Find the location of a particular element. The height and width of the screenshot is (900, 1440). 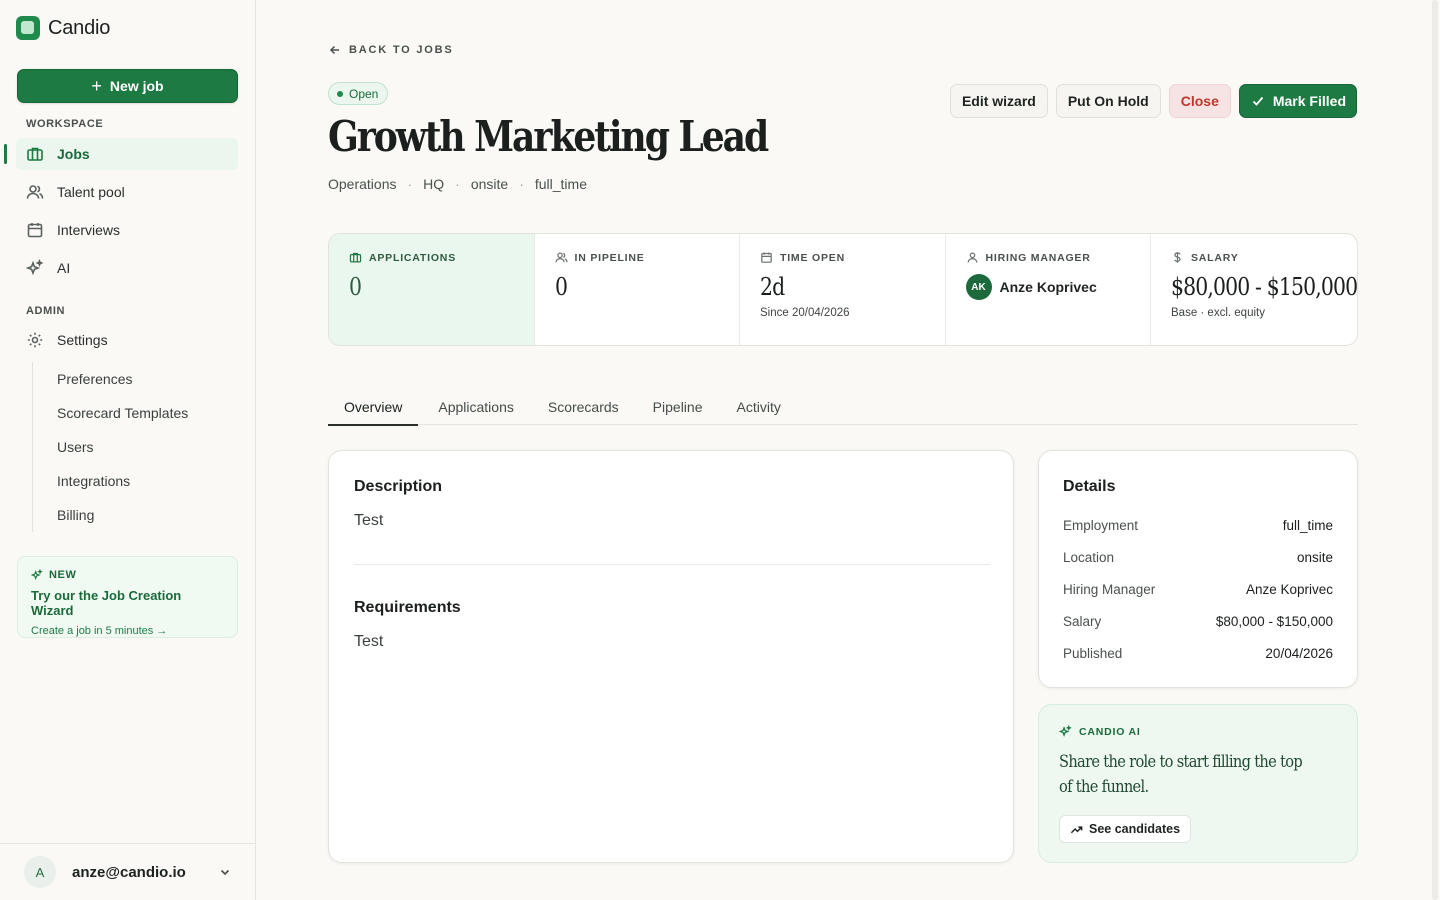

scrollbar is located at coordinates (1435, 450).